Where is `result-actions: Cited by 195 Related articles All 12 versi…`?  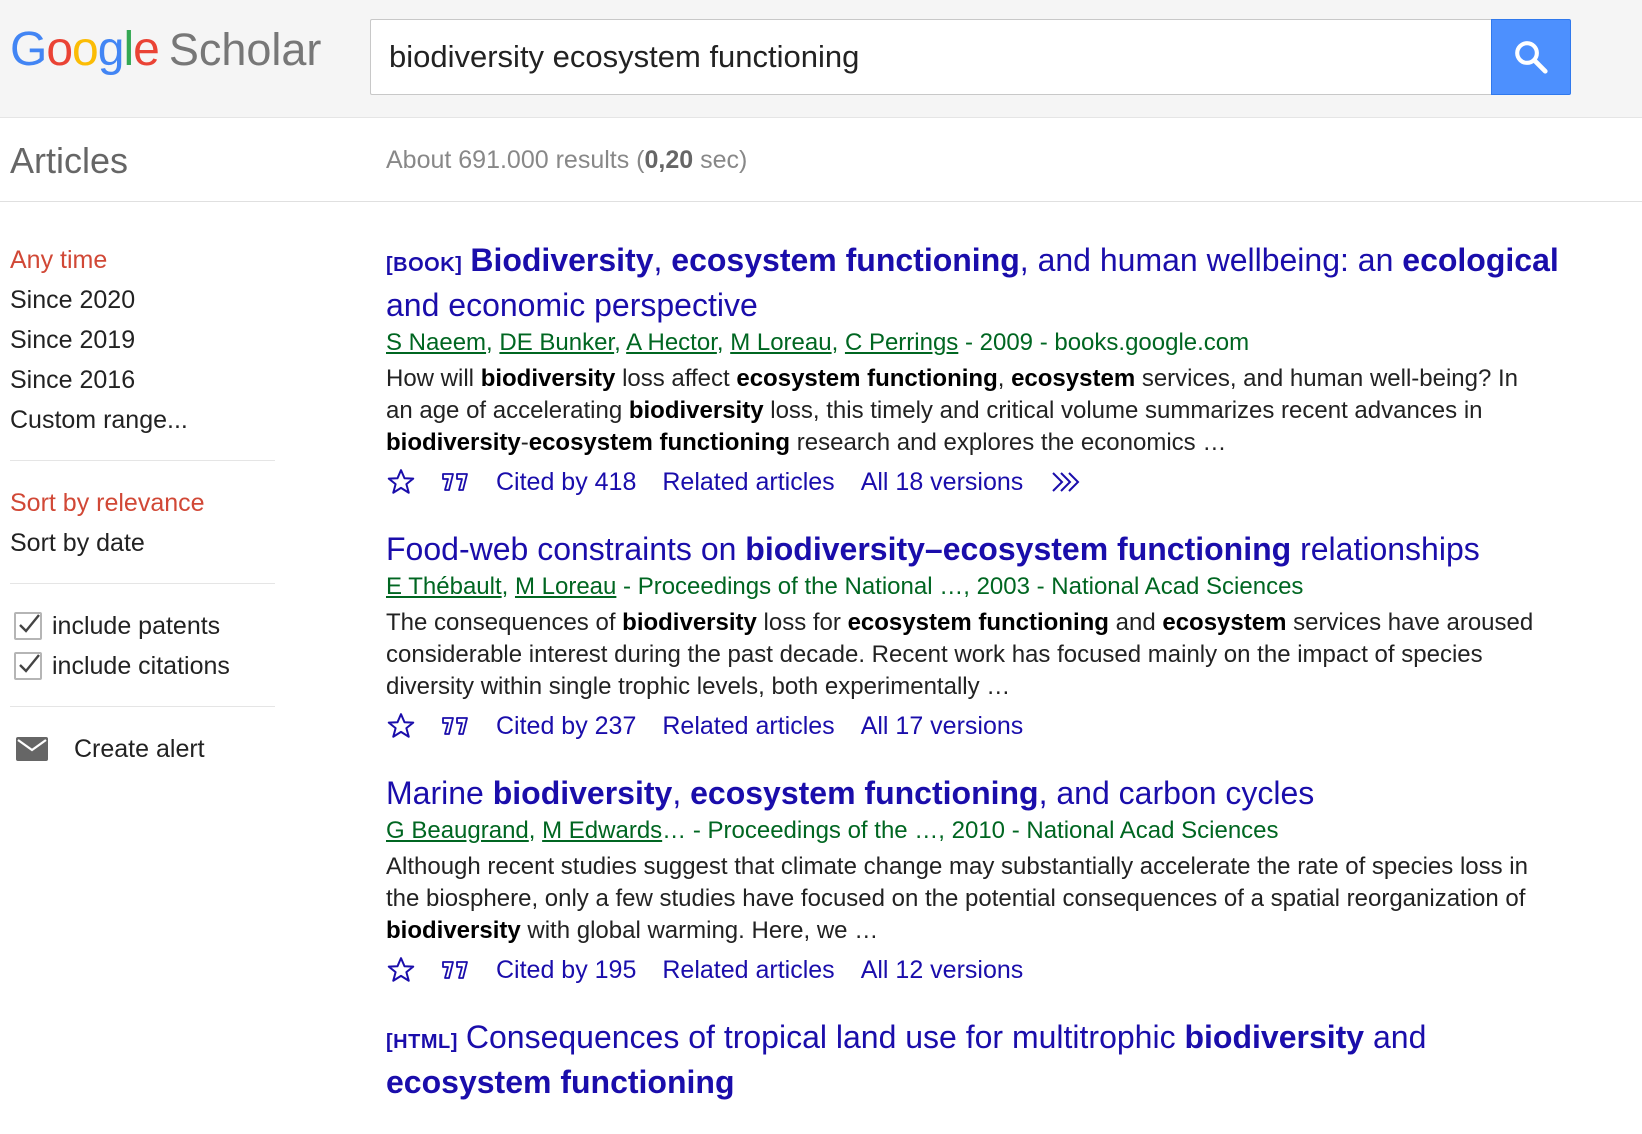 result-actions: Cited by 195 Related articles All 12 versi… is located at coordinates (986, 970).